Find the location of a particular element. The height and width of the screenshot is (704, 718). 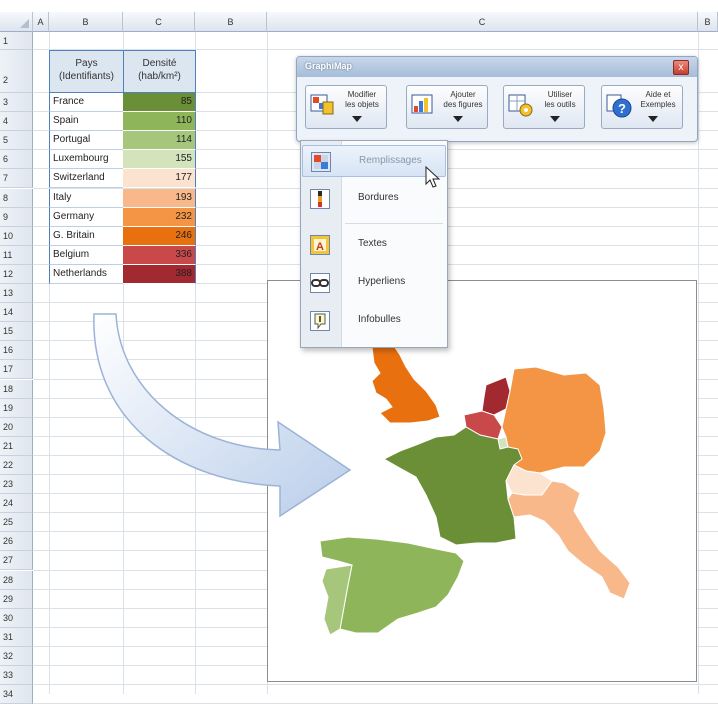

menu-item-texts: A Textes is located at coordinates (374, 245).